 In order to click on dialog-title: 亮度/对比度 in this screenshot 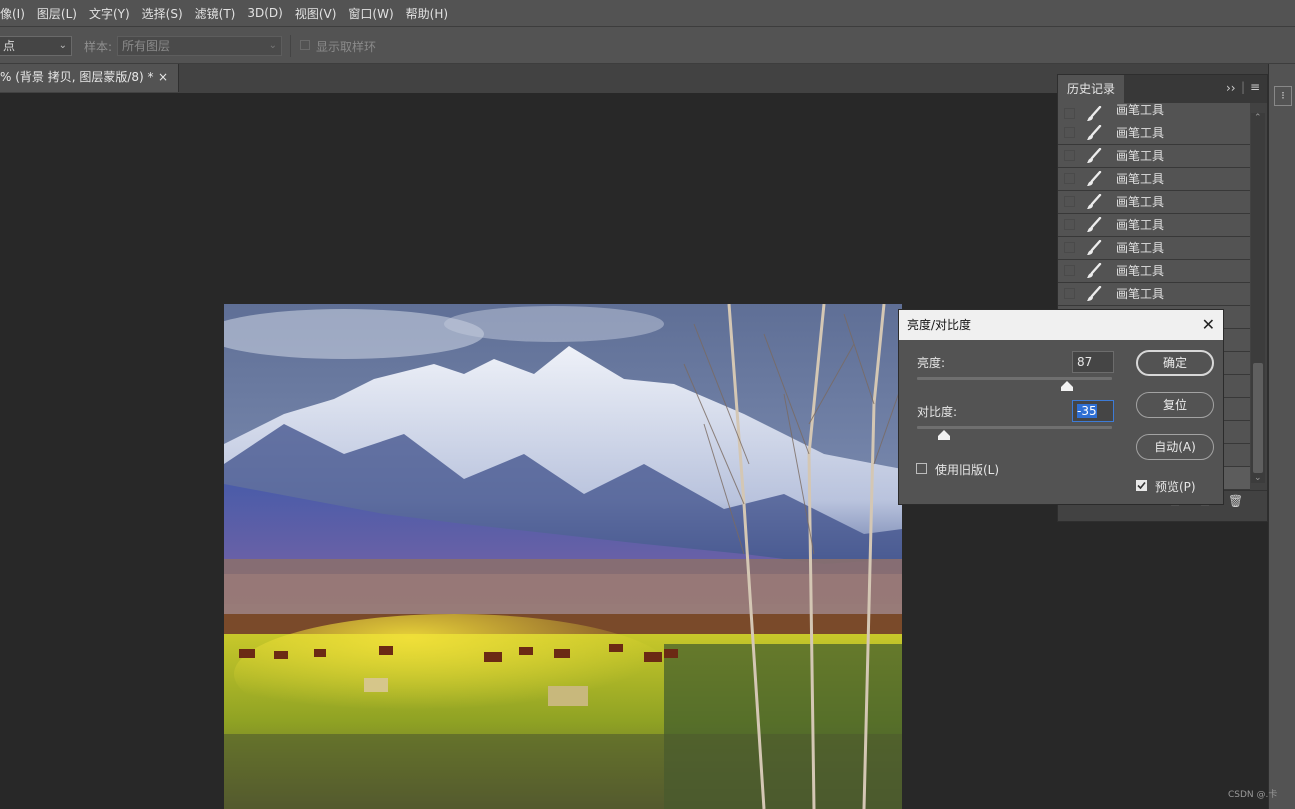, I will do `click(939, 325)`.